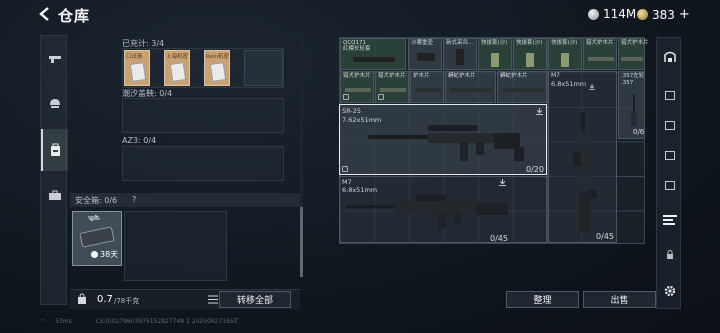 This screenshot has width=720, height=333. I want to click on m7-rifle-icon, so click(427, 212).